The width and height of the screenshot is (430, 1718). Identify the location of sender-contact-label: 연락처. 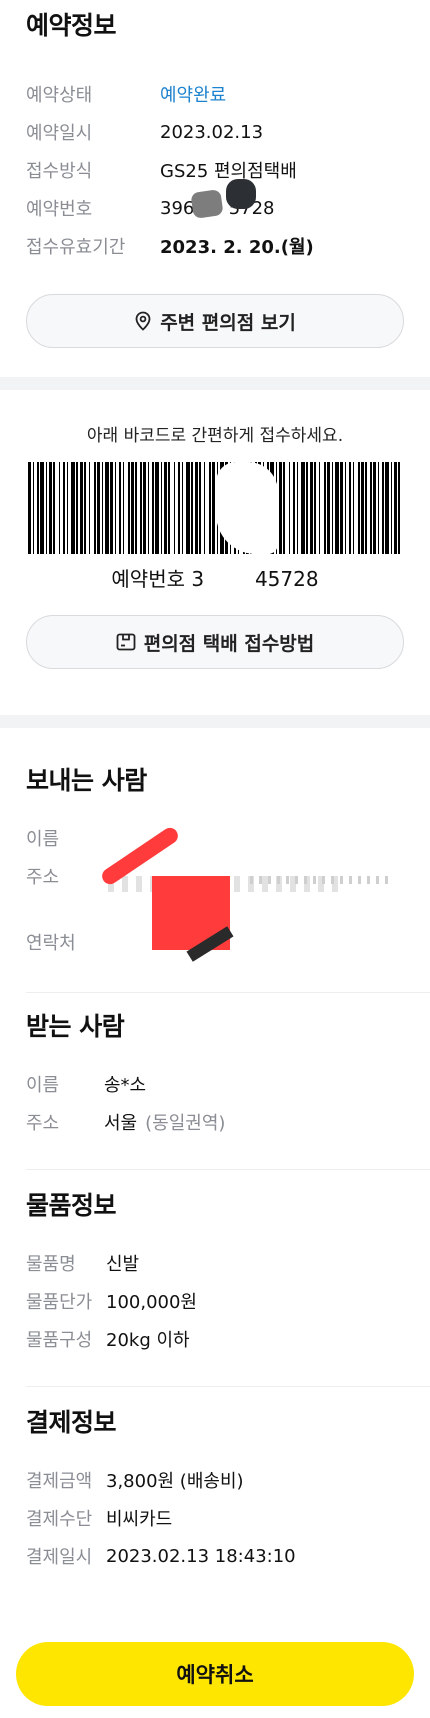
(51, 943).